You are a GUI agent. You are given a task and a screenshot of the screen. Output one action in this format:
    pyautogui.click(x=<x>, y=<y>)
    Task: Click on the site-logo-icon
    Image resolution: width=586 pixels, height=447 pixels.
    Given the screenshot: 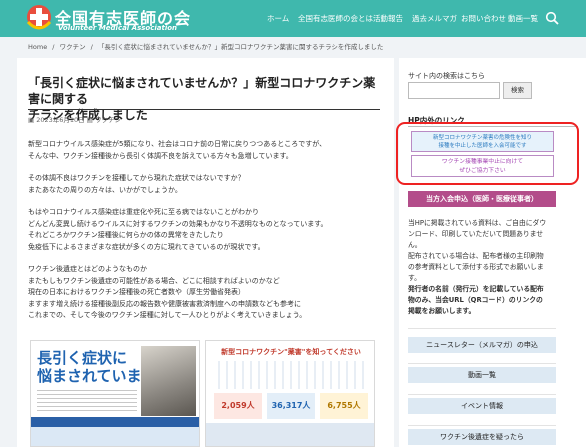 What is the action you would take?
    pyautogui.click(x=39, y=17)
    